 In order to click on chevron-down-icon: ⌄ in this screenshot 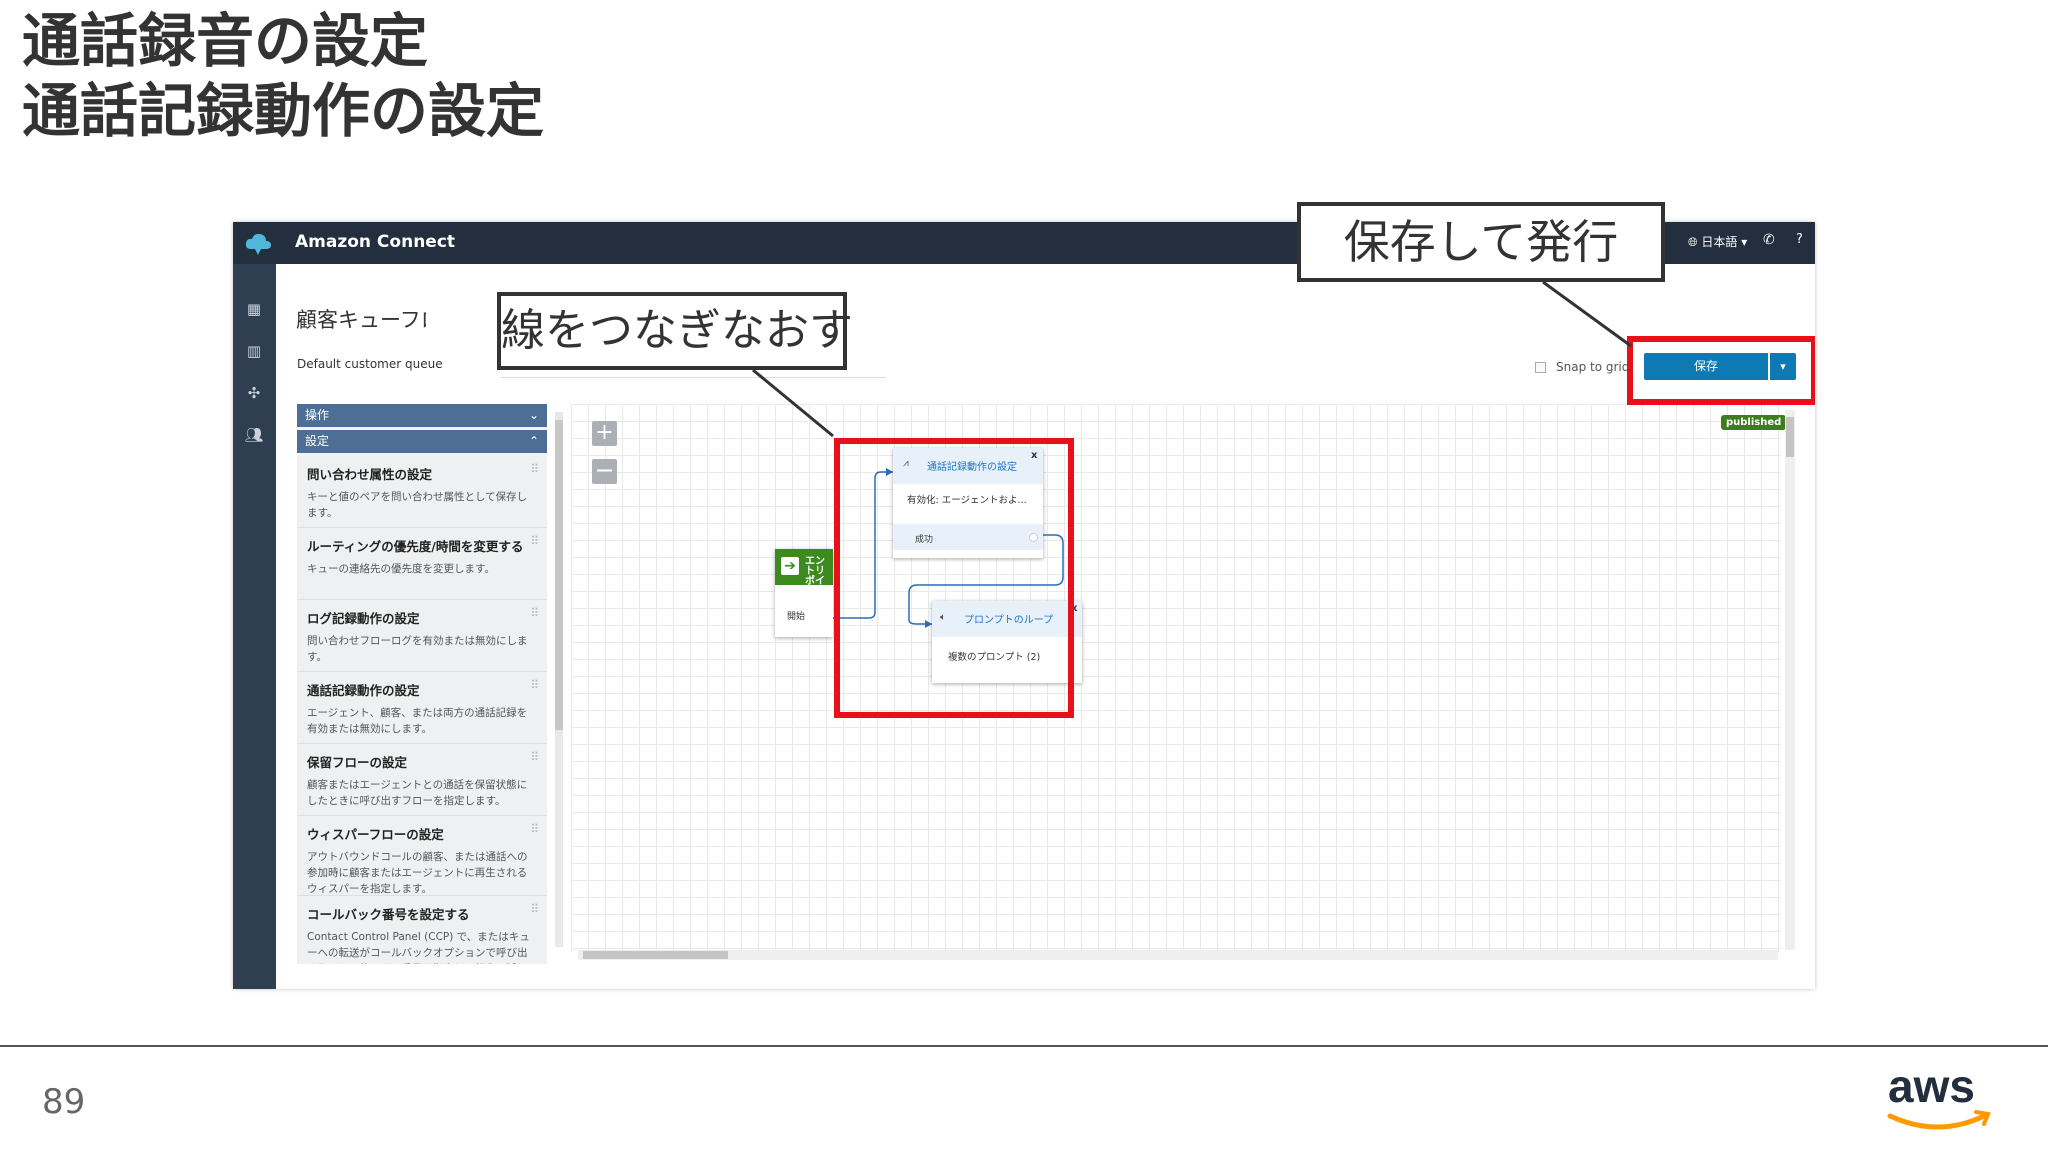, I will do `click(533, 415)`.